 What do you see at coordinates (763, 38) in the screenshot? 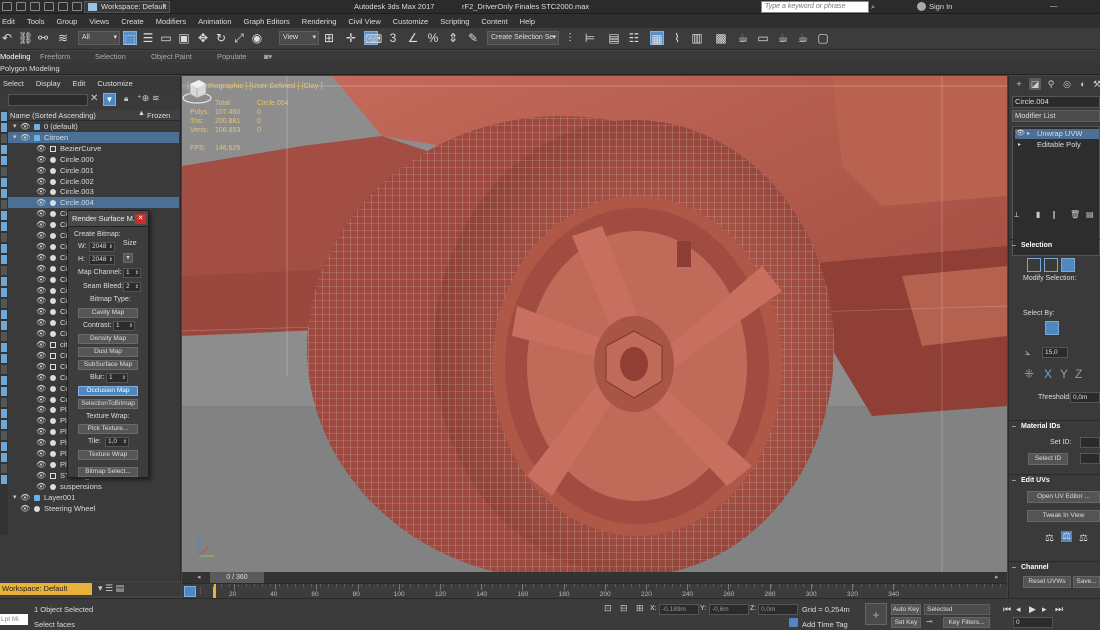
I see `rendered-frame-window-icon: ▭` at bounding box center [763, 38].